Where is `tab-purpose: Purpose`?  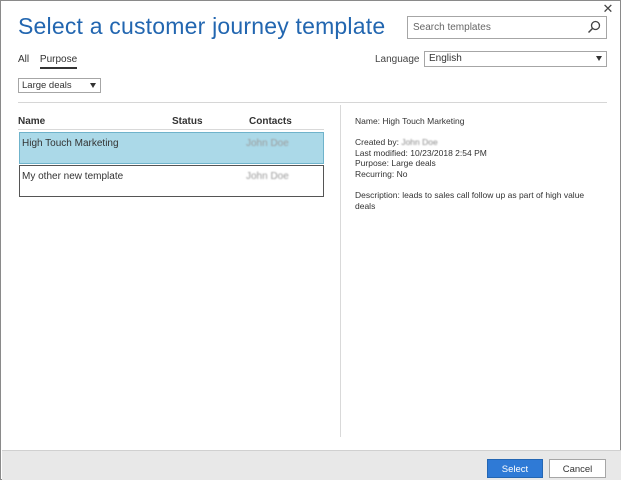 tab-purpose: Purpose is located at coordinates (58, 61).